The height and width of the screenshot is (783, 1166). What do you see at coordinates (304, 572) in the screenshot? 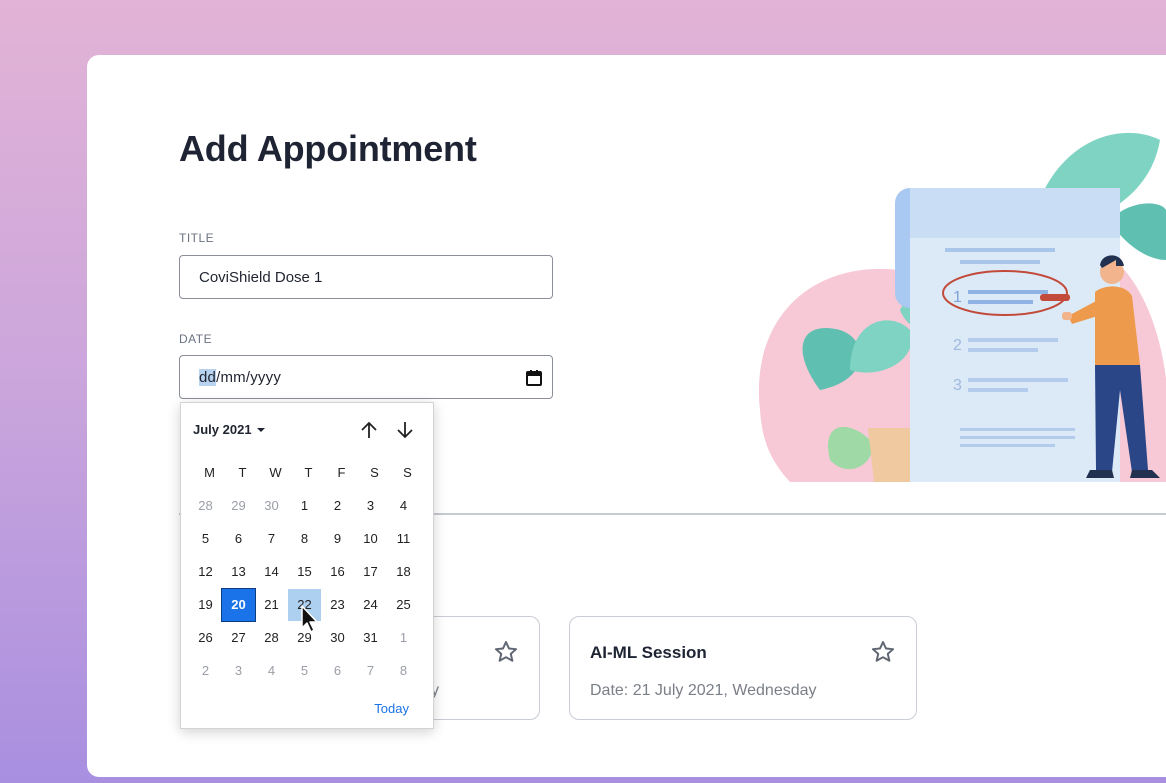
I see `calendar-day: 15` at bounding box center [304, 572].